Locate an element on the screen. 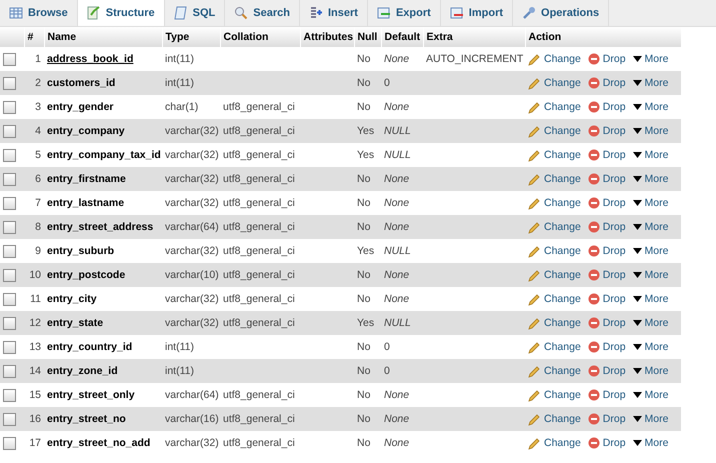 This screenshot has width=716, height=463. row-number: 12 is located at coordinates (34, 323).